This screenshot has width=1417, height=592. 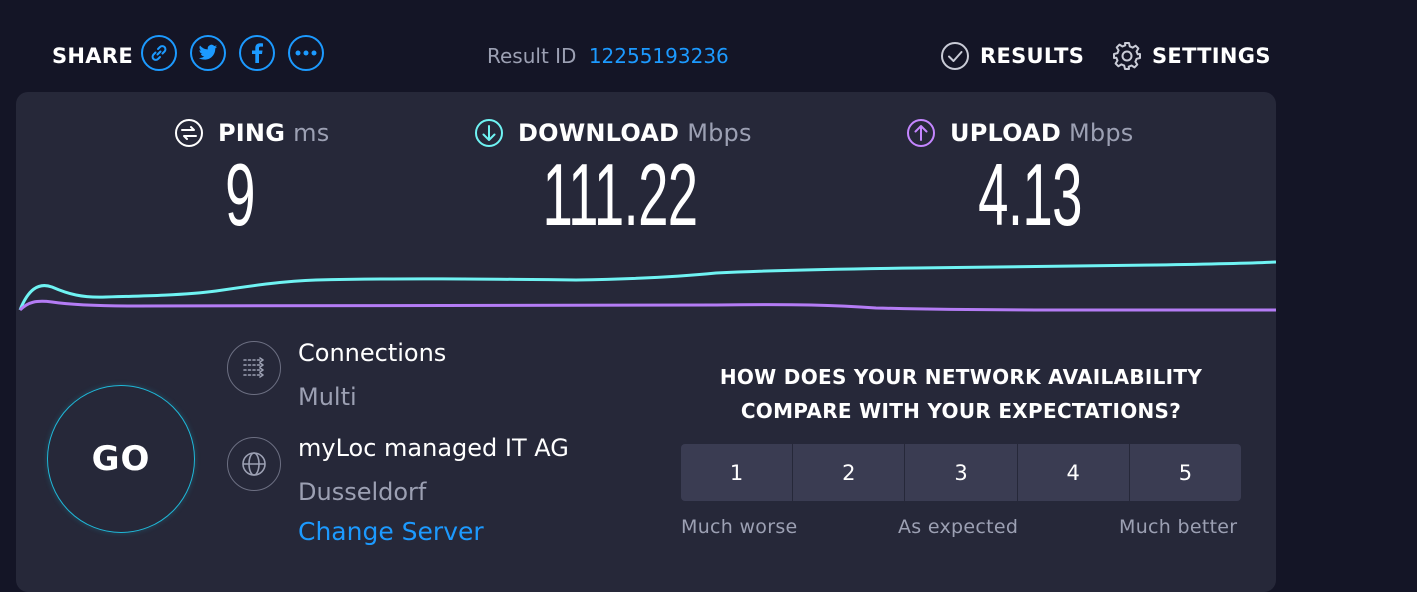 I want to click on ping-header: PING ms, so click(x=251, y=133).